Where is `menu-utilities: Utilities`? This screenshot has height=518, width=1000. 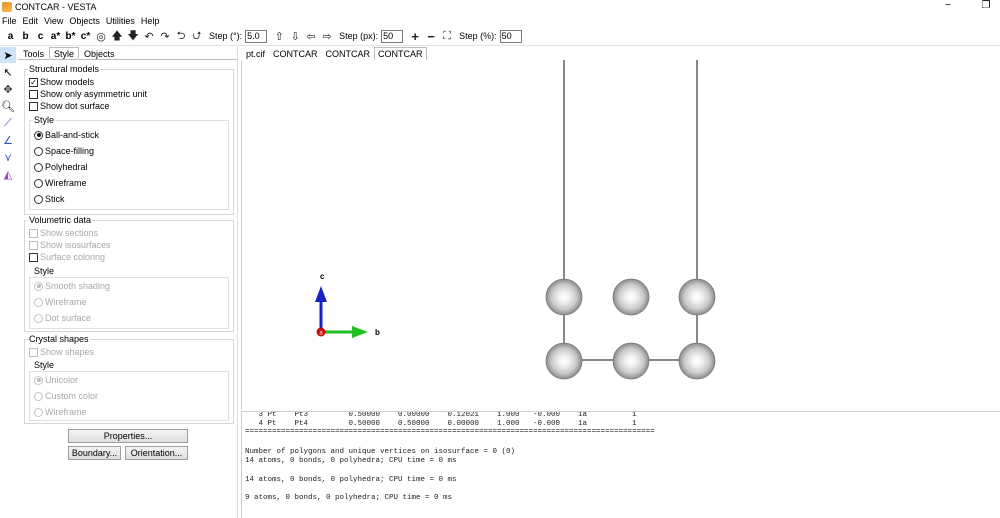 menu-utilities: Utilities is located at coordinates (120, 21).